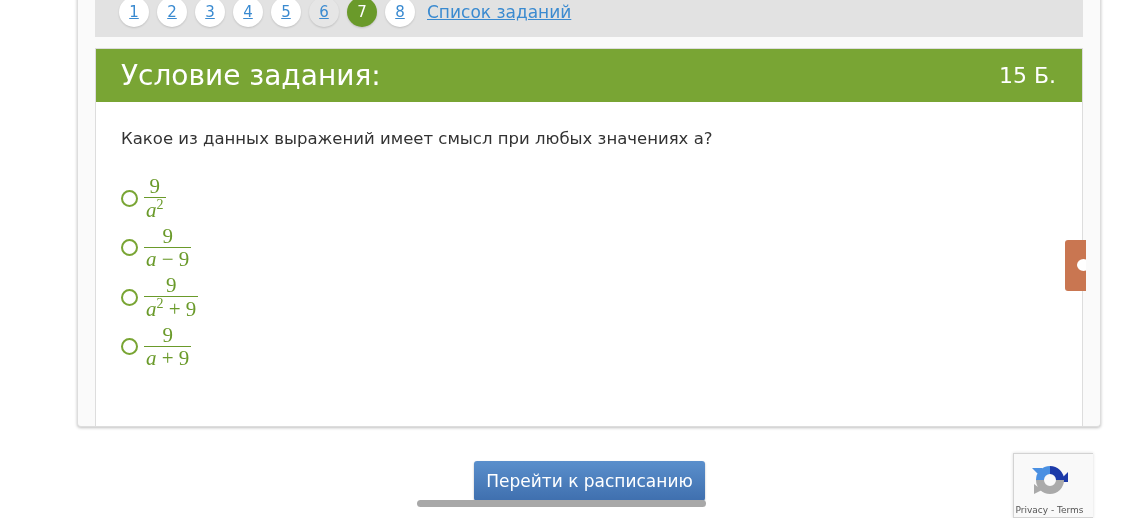  What do you see at coordinates (168, 248) in the screenshot?
I see `fraction: 9 a − 9` at bounding box center [168, 248].